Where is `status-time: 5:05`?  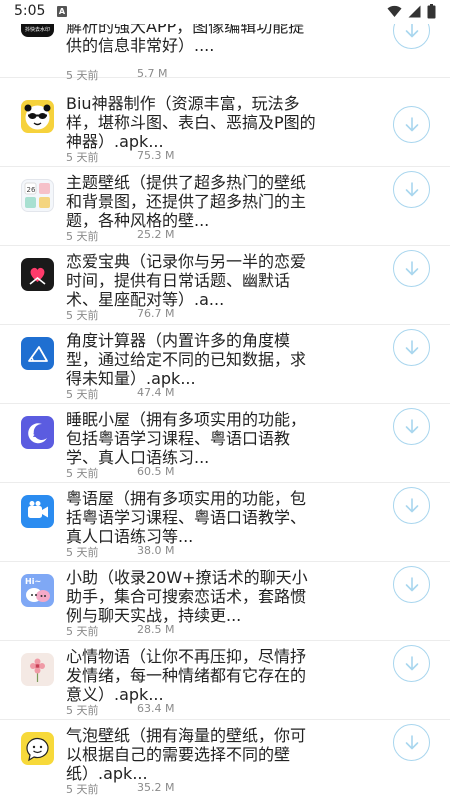 status-time: 5:05 is located at coordinates (30, 11).